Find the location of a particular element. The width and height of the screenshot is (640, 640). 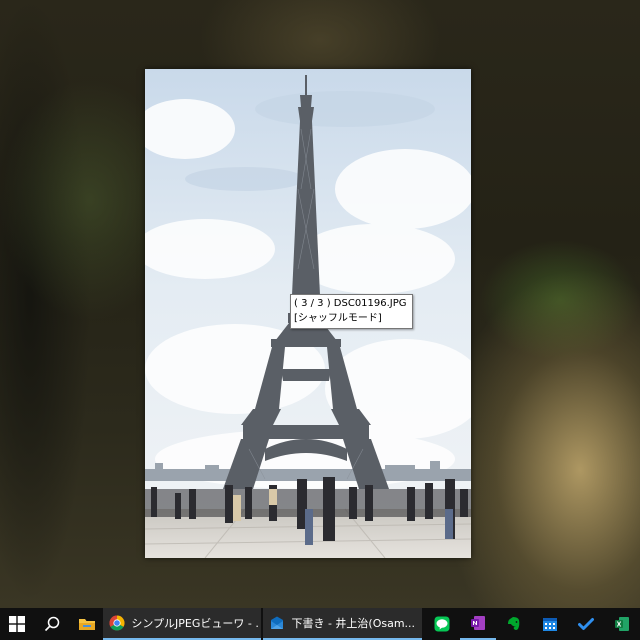

tooltip-mode: [シャッフルモード] is located at coordinates (338, 318).